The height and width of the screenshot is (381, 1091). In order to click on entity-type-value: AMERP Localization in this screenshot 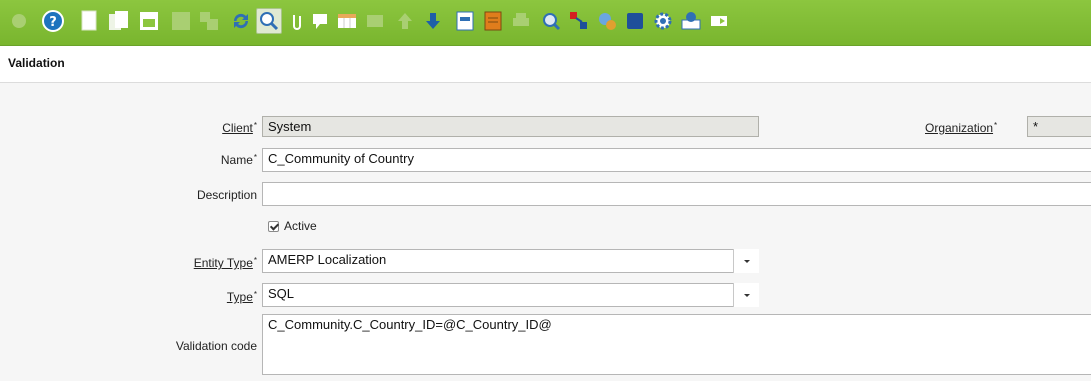, I will do `click(327, 259)`.